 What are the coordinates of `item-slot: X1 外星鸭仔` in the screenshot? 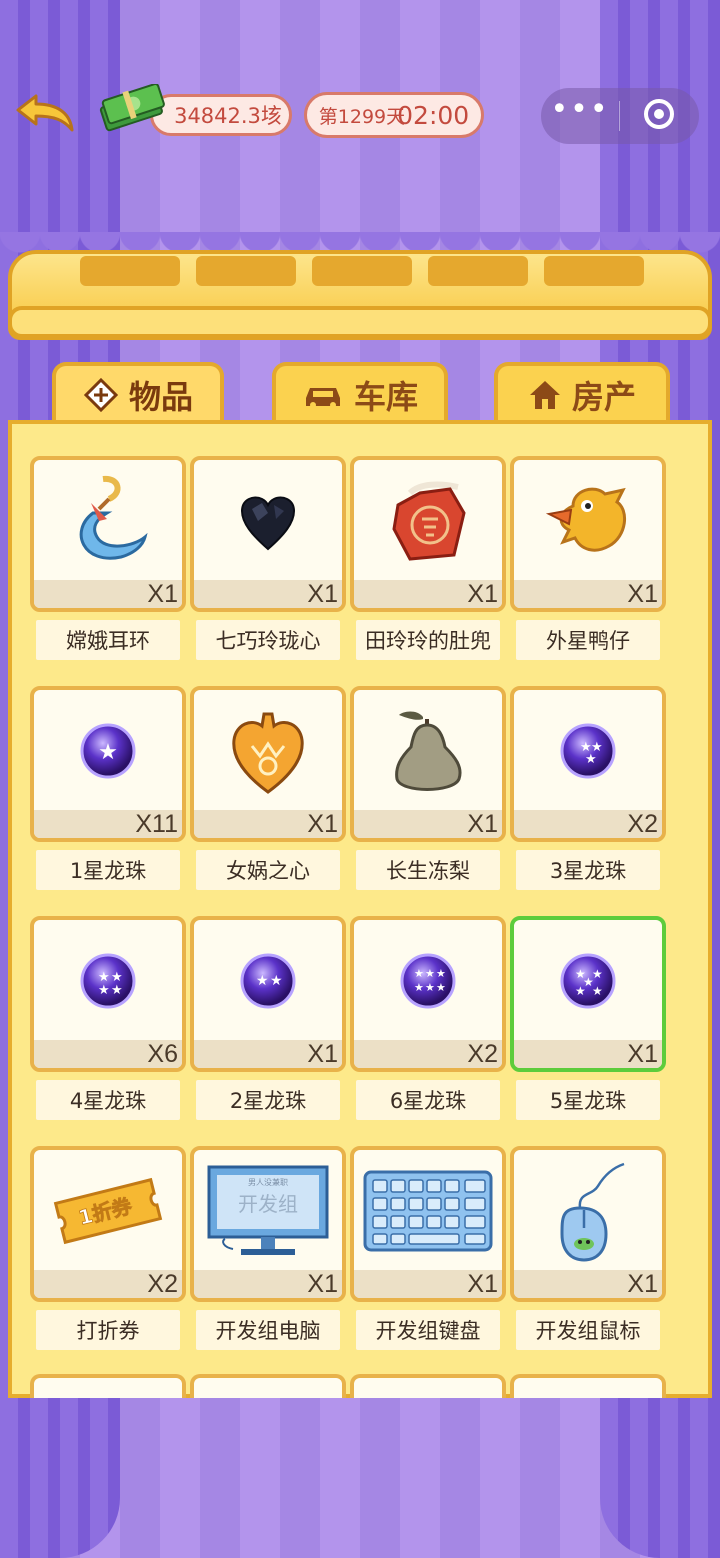 It's located at (588, 558).